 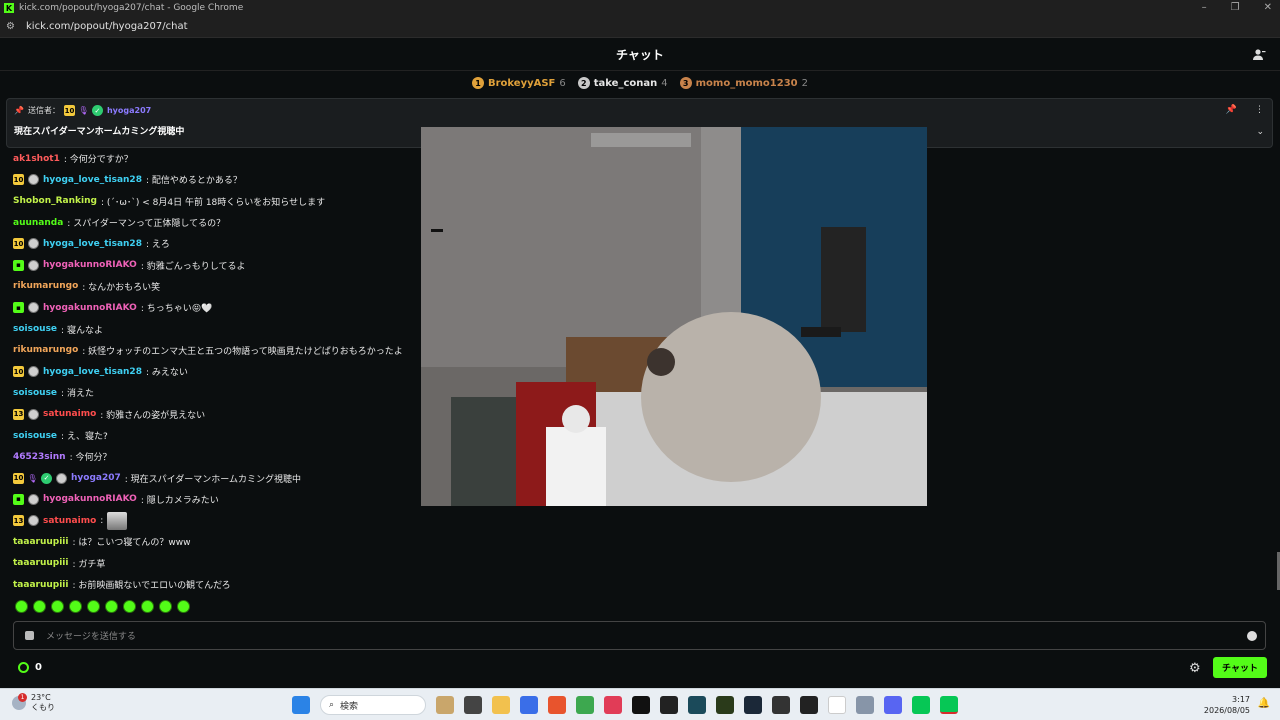 I want to click on chat-message-text: : (´･ω･`) < 8月4日 午前 18時くらいをお知らせします, so click(x=213, y=202).